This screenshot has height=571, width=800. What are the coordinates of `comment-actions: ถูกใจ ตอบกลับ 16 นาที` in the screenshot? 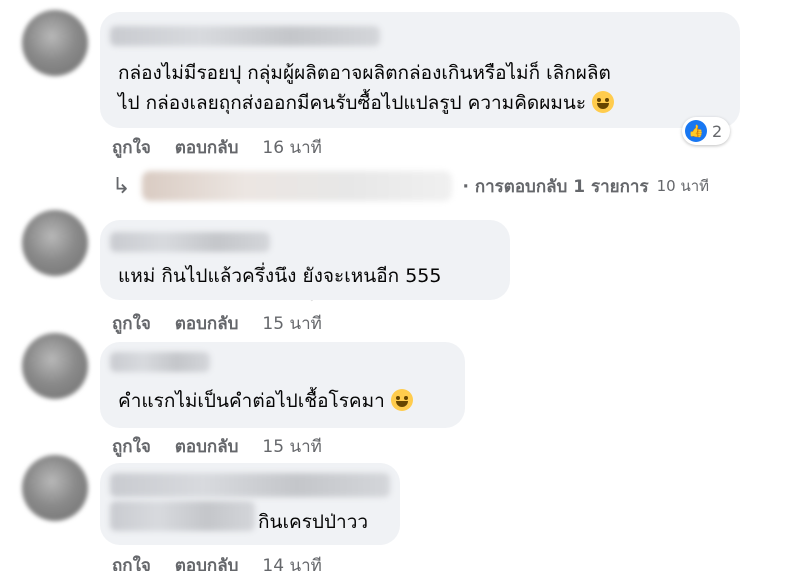 It's located at (229, 147).